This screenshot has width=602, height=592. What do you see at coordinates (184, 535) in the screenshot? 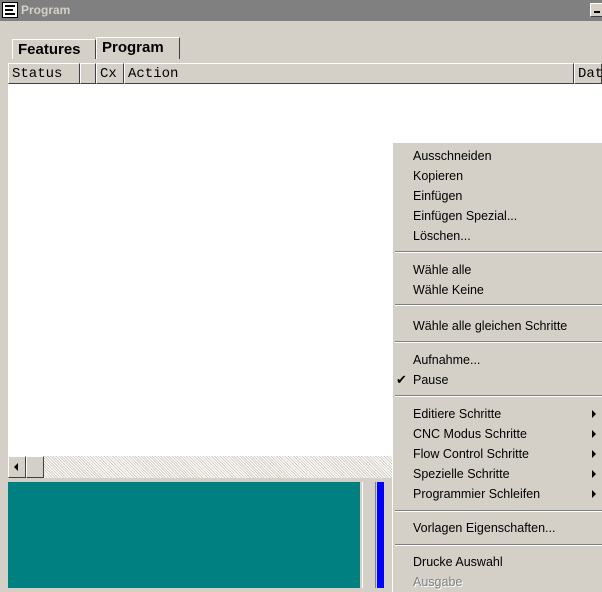
I see `preview-panel` at bounding box center [184, 535].